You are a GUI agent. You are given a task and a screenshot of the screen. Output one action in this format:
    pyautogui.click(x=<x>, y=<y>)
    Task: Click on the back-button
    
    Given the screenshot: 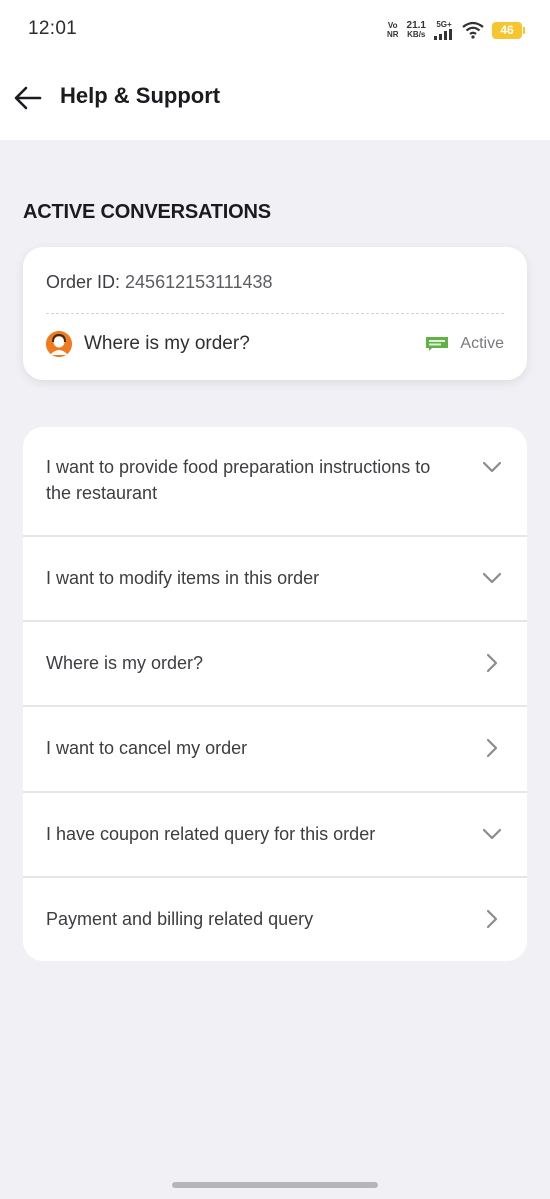 What is the action you would take?
    pyautogui.click(x=28, y=98)
    